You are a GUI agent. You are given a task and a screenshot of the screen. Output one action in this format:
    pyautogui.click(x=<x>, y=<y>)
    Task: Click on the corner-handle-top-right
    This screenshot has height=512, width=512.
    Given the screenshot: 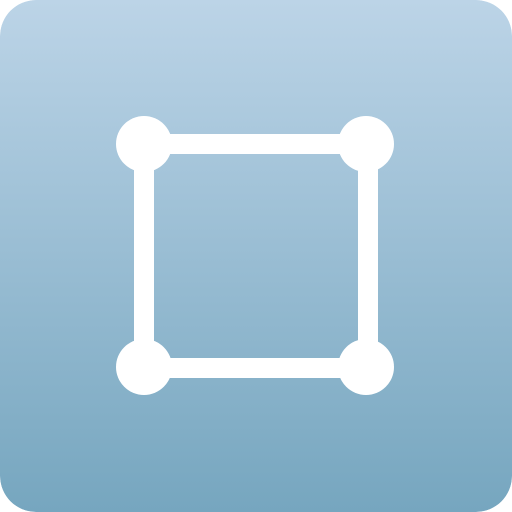 What is the action you would take?
    pyautogui.click(x=366, y=144)
    